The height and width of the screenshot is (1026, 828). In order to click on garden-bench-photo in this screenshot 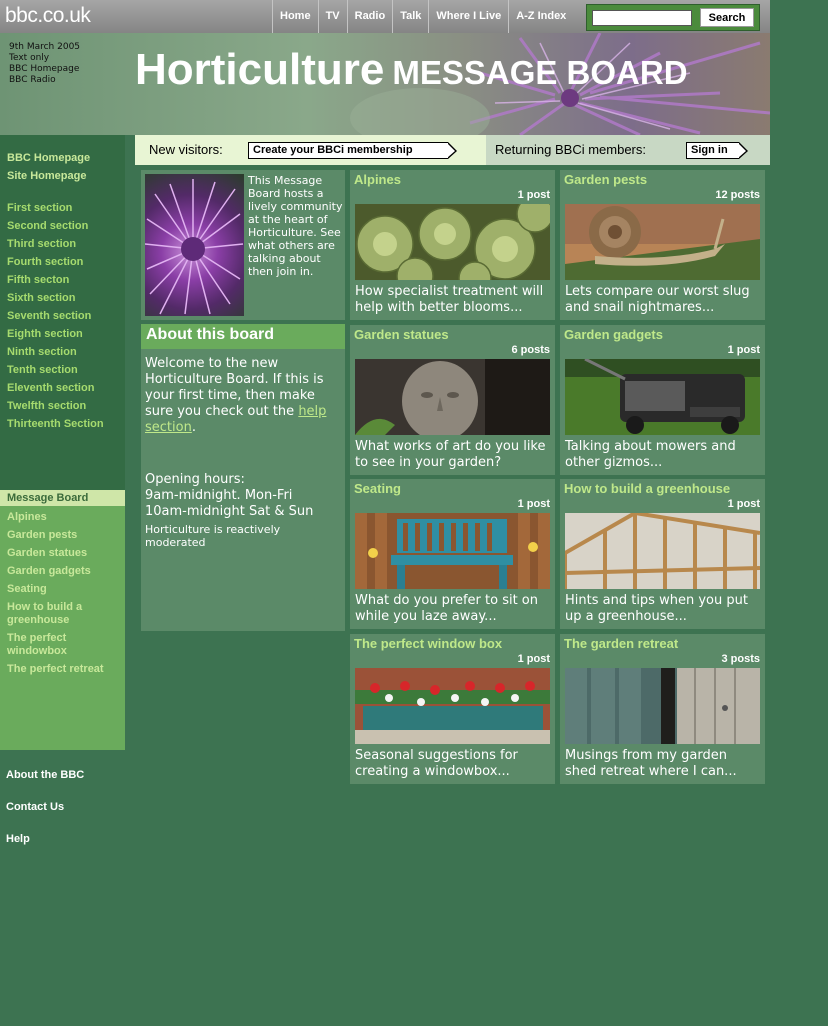, I will do `click(452, 551)`.